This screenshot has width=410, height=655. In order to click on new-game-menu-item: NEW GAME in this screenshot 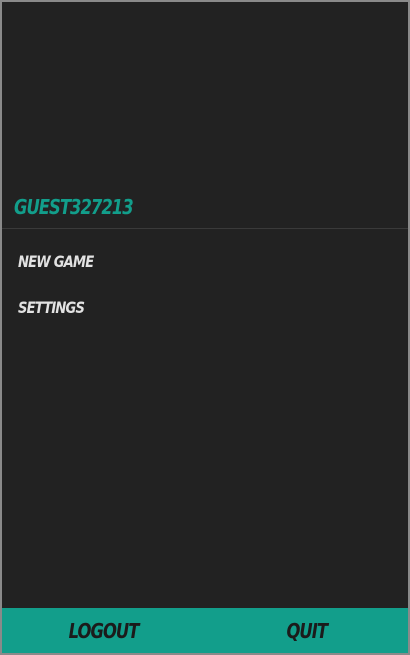, I will do `click(56, 261)`.